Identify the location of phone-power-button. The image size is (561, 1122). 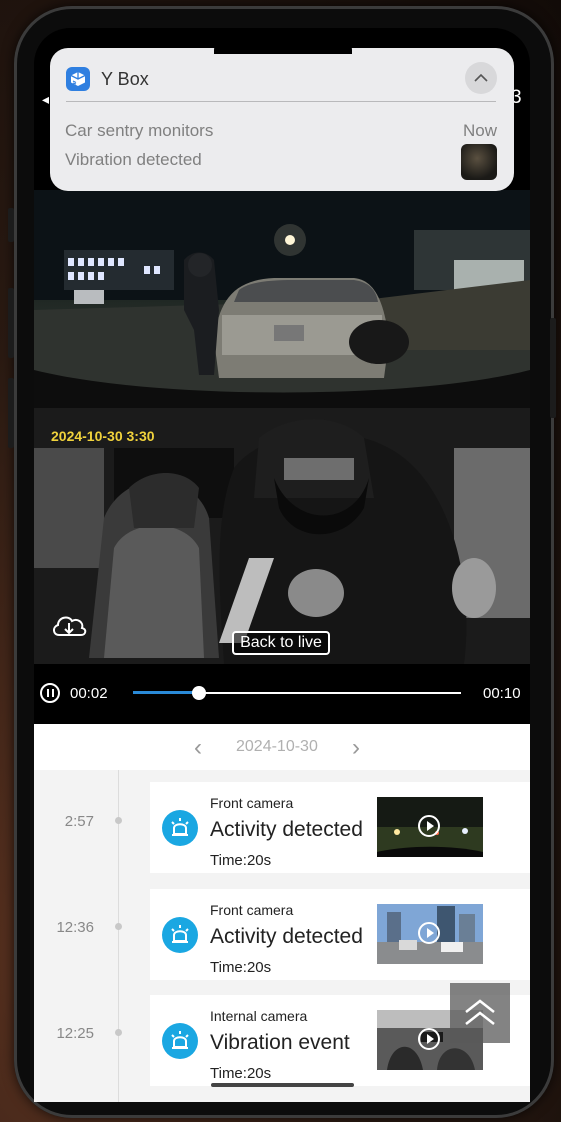
(553, 368).